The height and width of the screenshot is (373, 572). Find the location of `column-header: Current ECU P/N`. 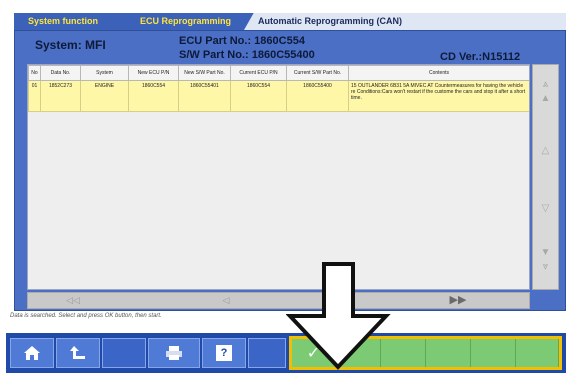

column-header: Current ECU P/N is located at coordinates (258, 73).